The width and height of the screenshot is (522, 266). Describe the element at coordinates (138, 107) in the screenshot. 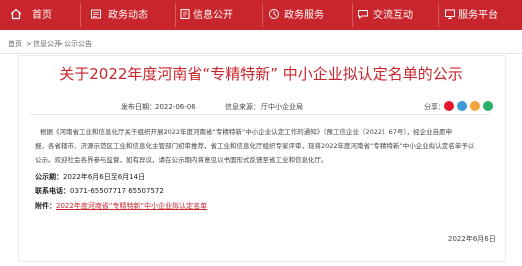

I see `publish-date-label: 发布日期：` at that location.